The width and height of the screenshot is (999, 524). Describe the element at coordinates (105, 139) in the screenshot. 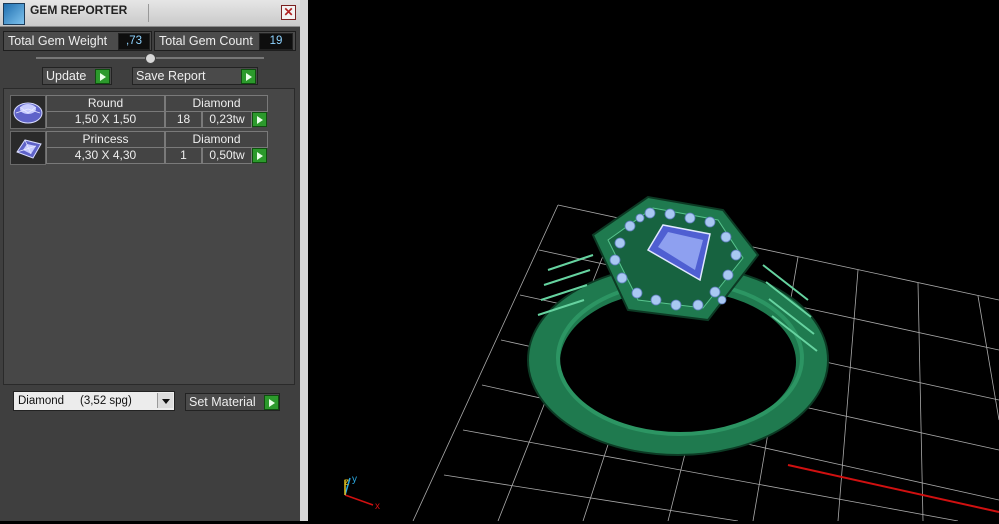

I see `gem-shape: Princess` at that location.